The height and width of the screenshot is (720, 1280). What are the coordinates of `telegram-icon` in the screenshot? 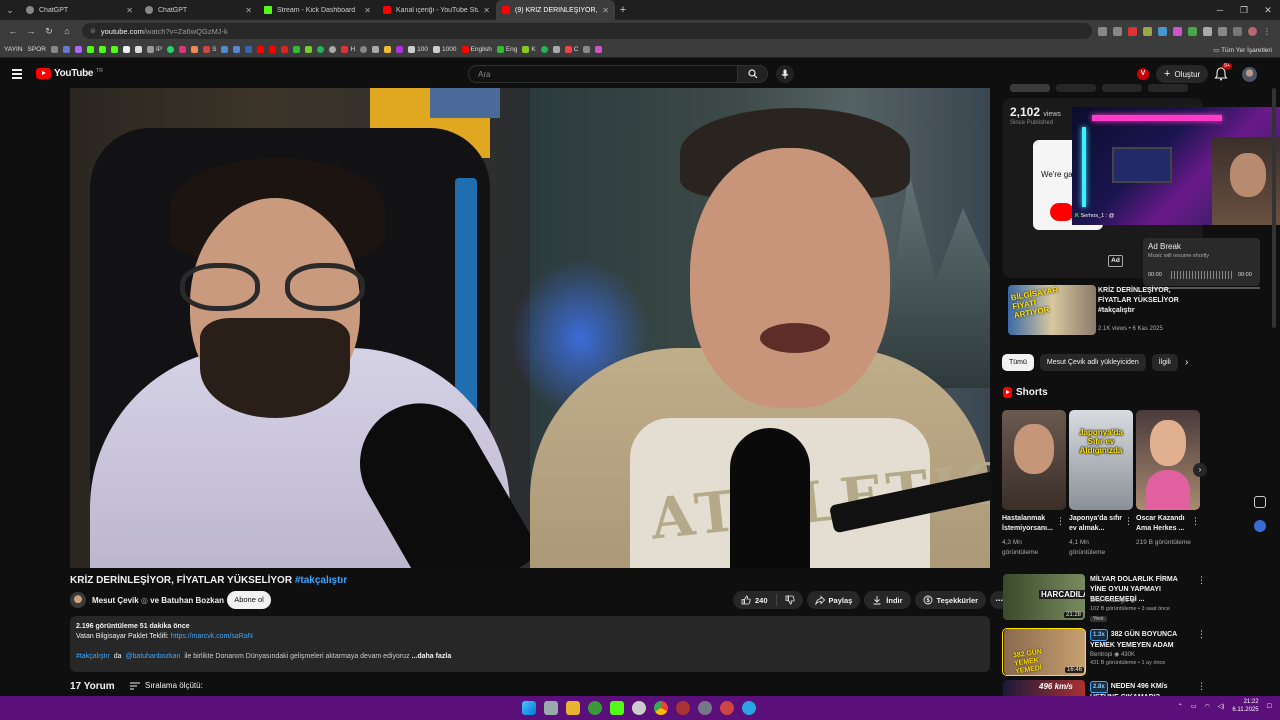 It's located at (749, 708).